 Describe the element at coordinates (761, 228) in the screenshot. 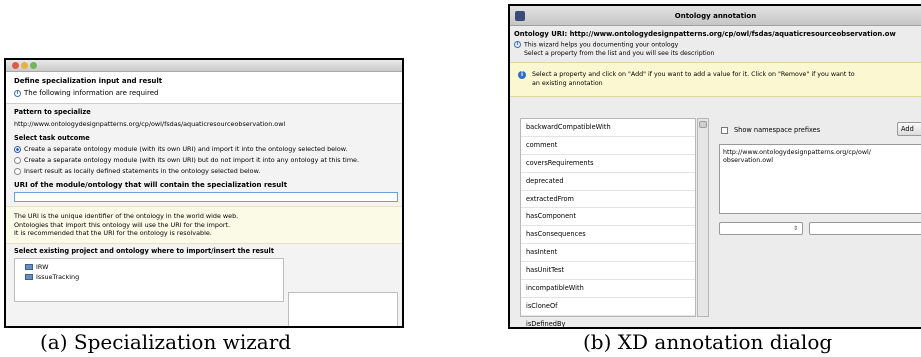

I see `language-select: ⇕` at that location.